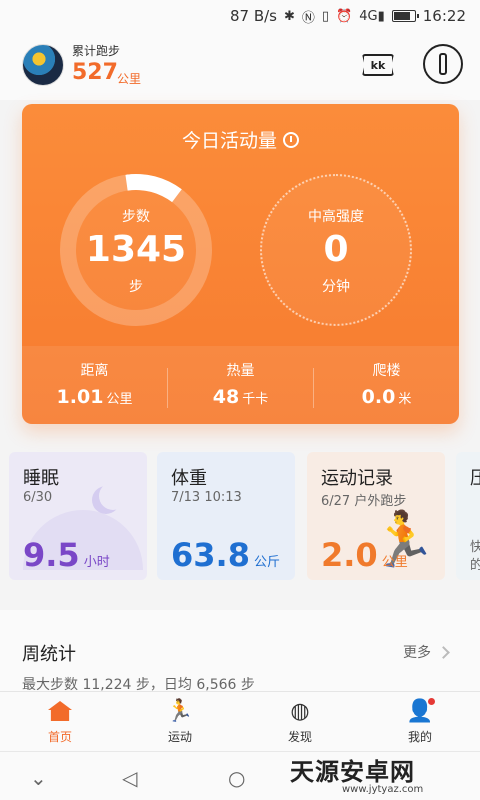  Describe the element at coordinates (376, 516) in the screenshot. I see `exercise-record-card: 🏃 运动记录 6/27 户外跑步 2.0 公里` at that location.